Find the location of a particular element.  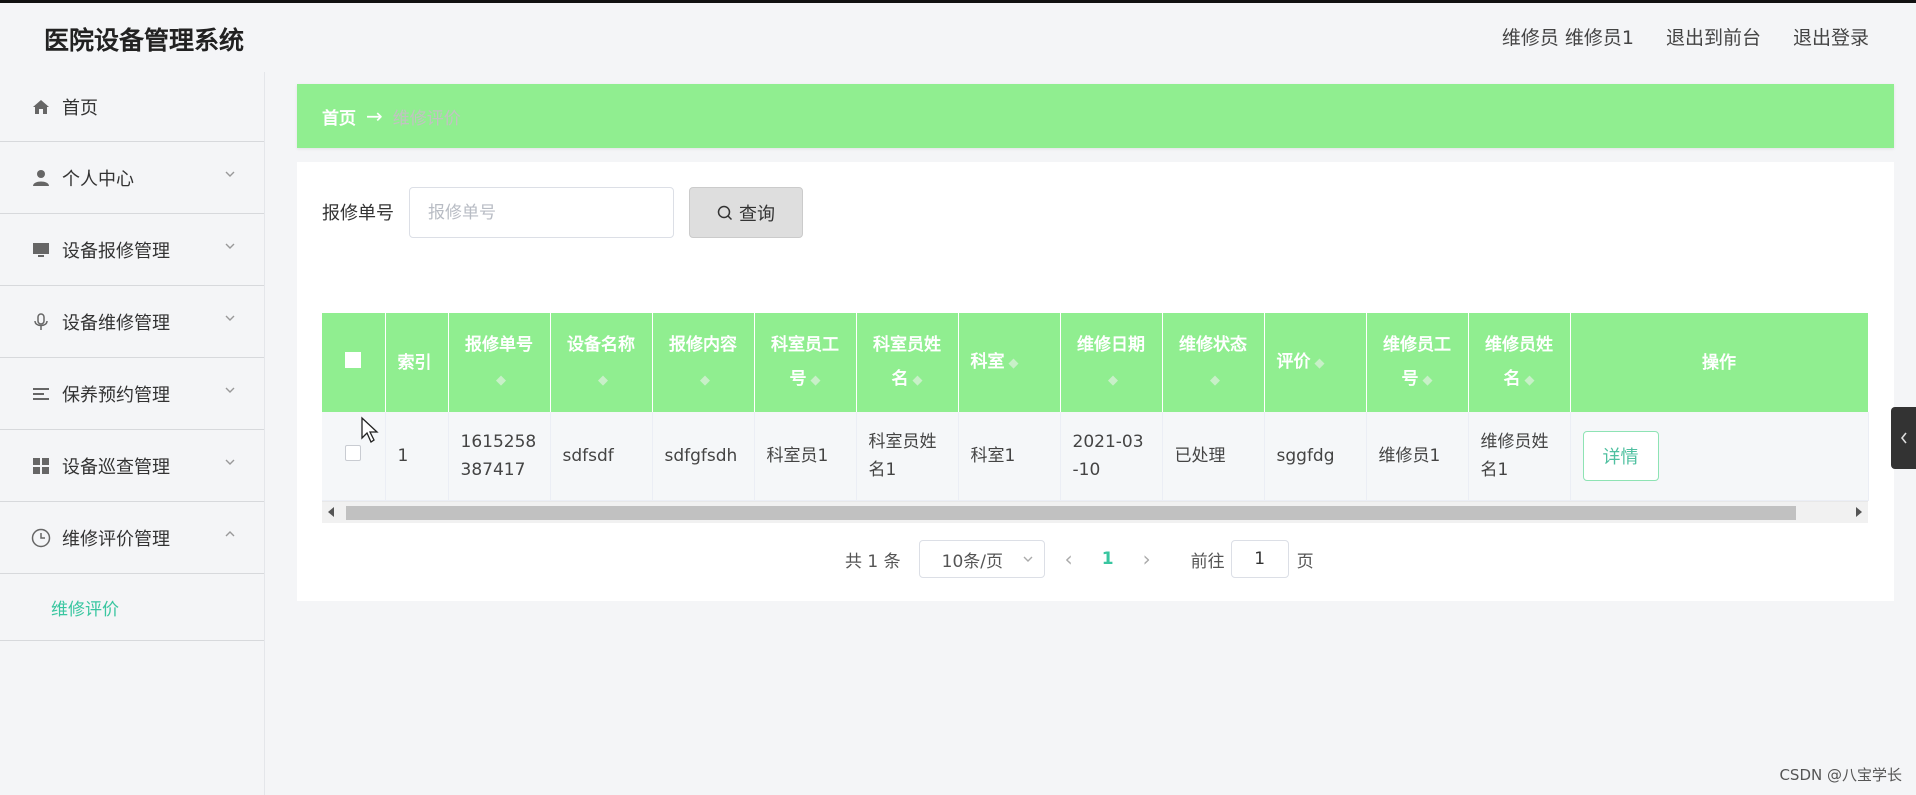

sidebar-subitem-repair-evaluation: 维修评价 is located at coordinates (132, 607).